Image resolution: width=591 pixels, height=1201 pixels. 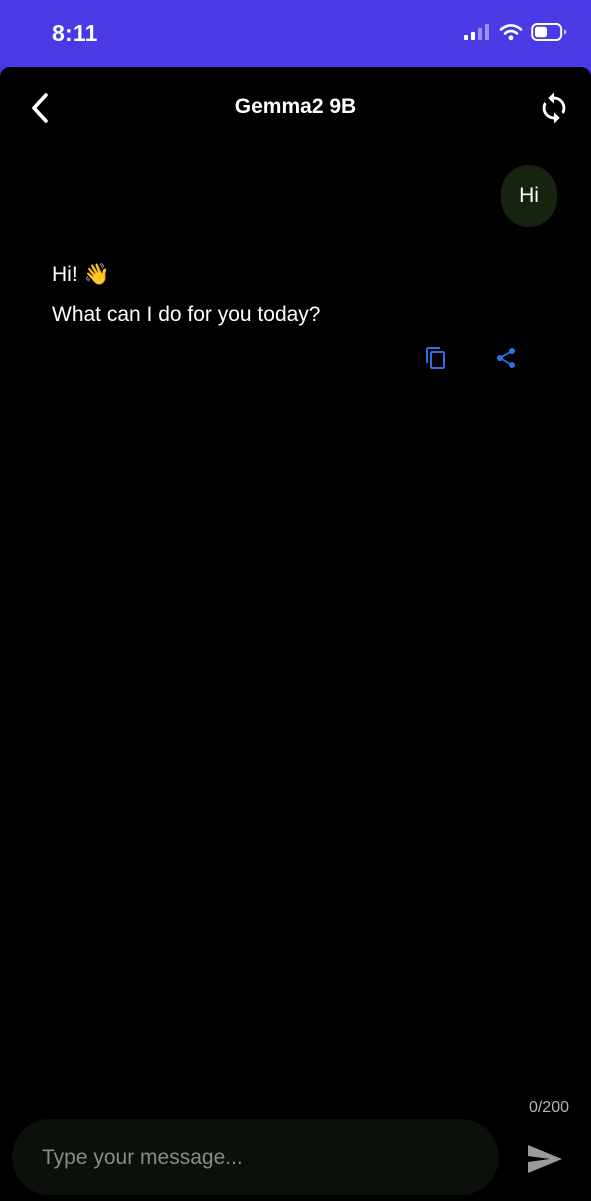 I want to click on copy-button, so click(x=436, y=358).